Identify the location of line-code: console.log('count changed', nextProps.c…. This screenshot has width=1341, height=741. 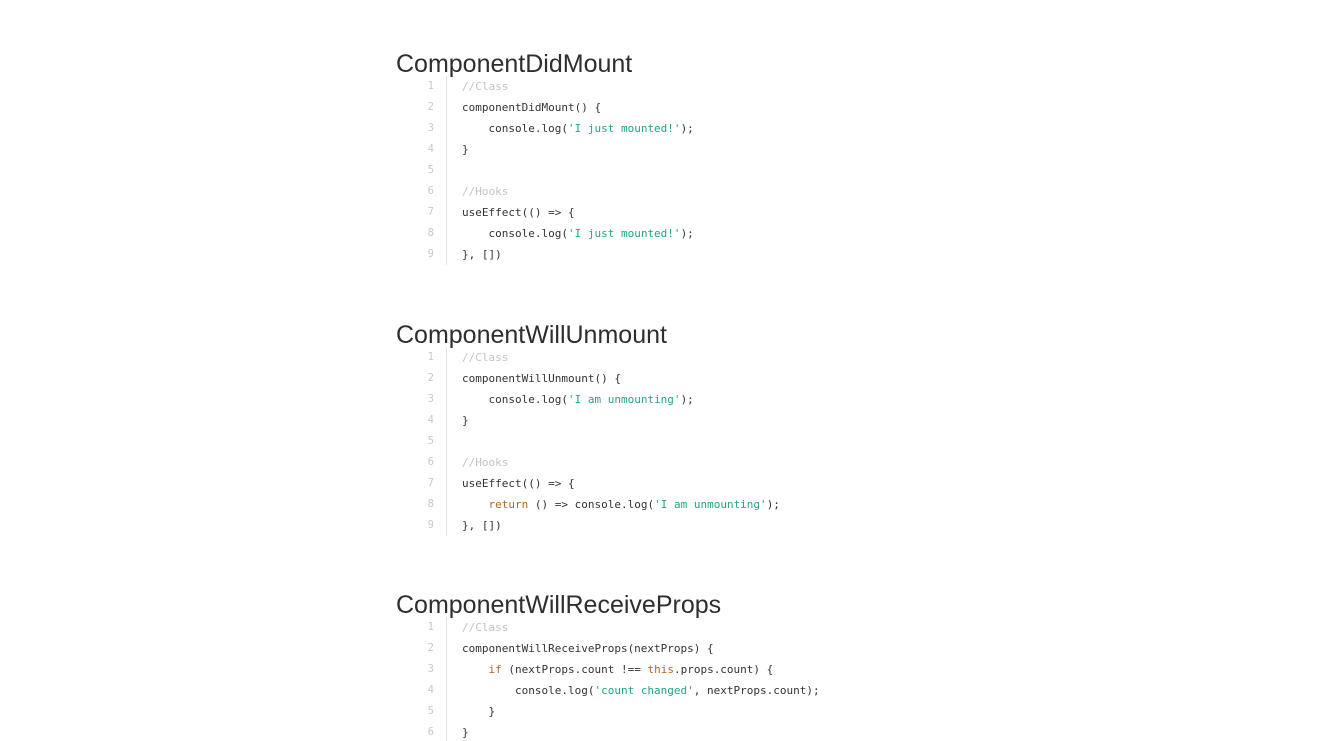
(641, 690).